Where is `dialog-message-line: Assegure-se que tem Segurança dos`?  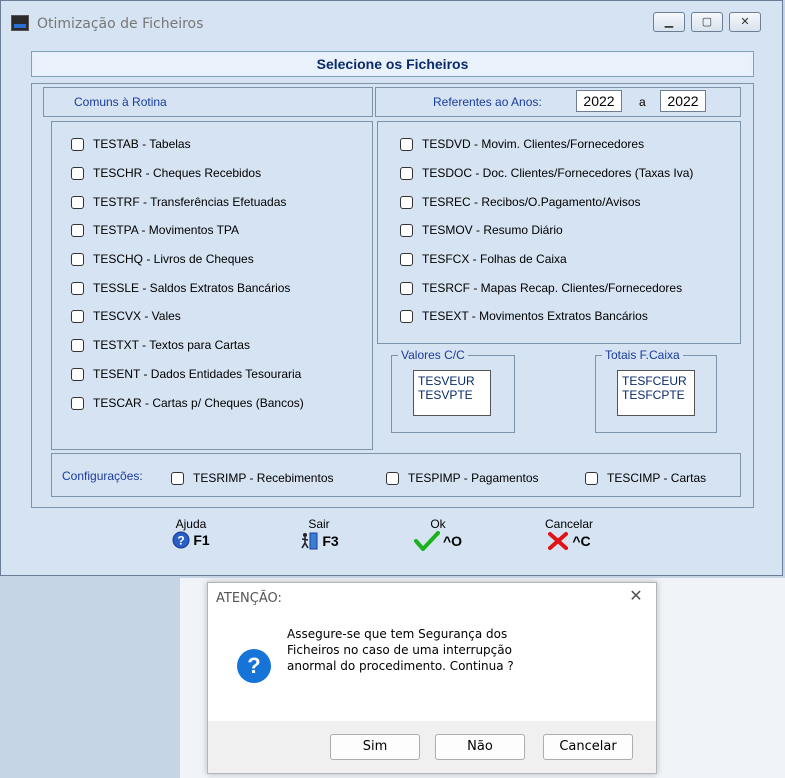 dialog-message-line: Assegure-se que tem Segurança dos is located at coordinates (397, 634).